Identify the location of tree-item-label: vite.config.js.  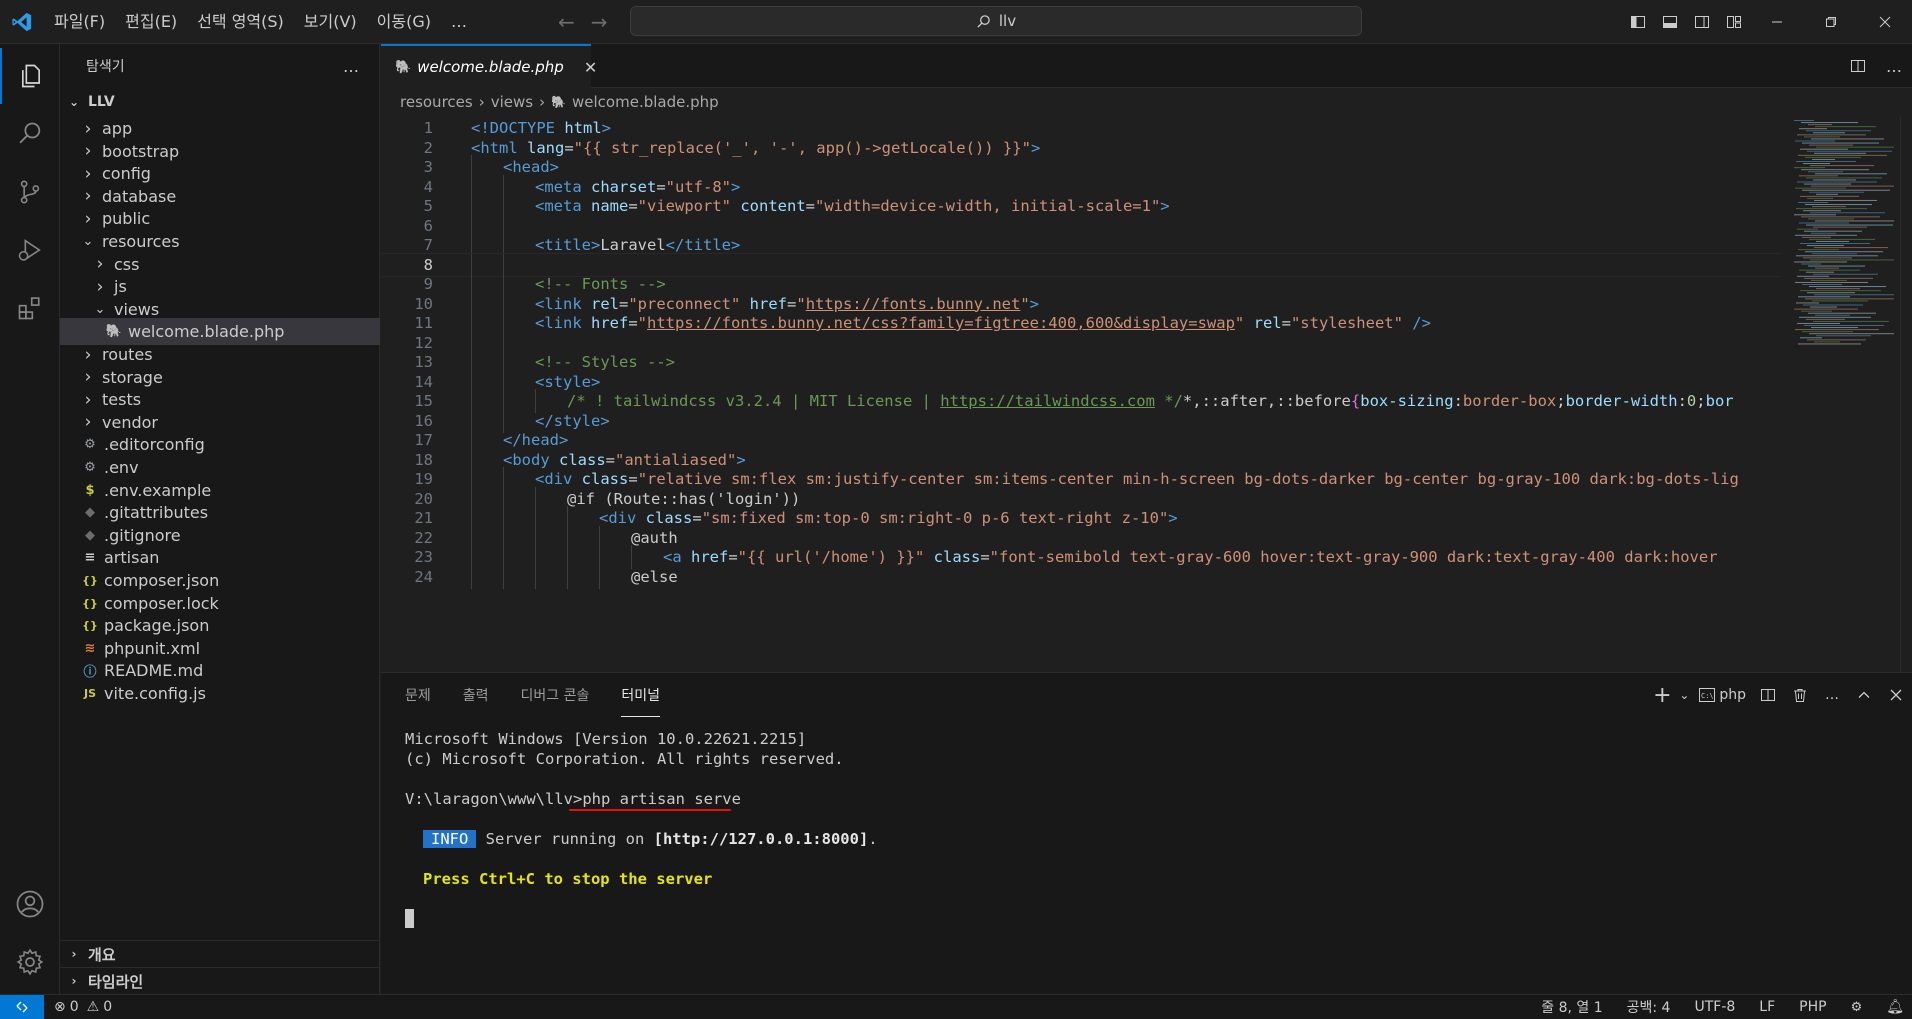
(155, 693).